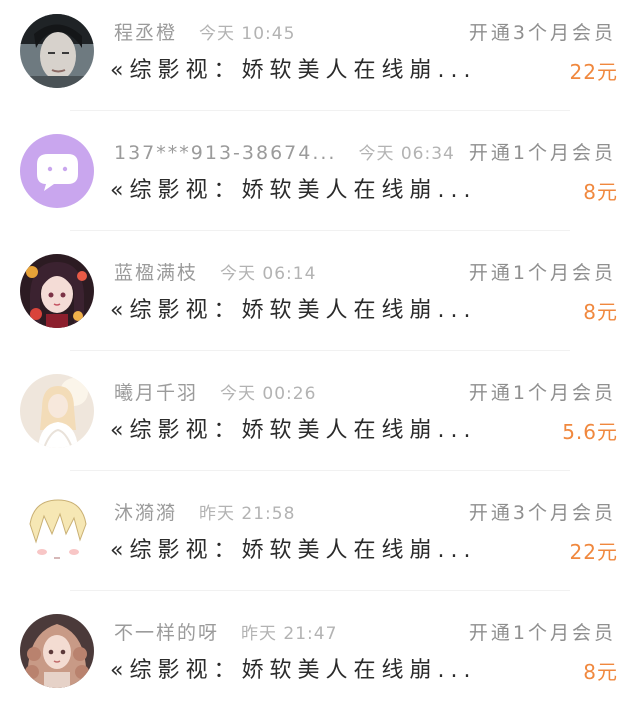  I want to click on buyer-name: 蓝楹满枝, so click(156, 273).